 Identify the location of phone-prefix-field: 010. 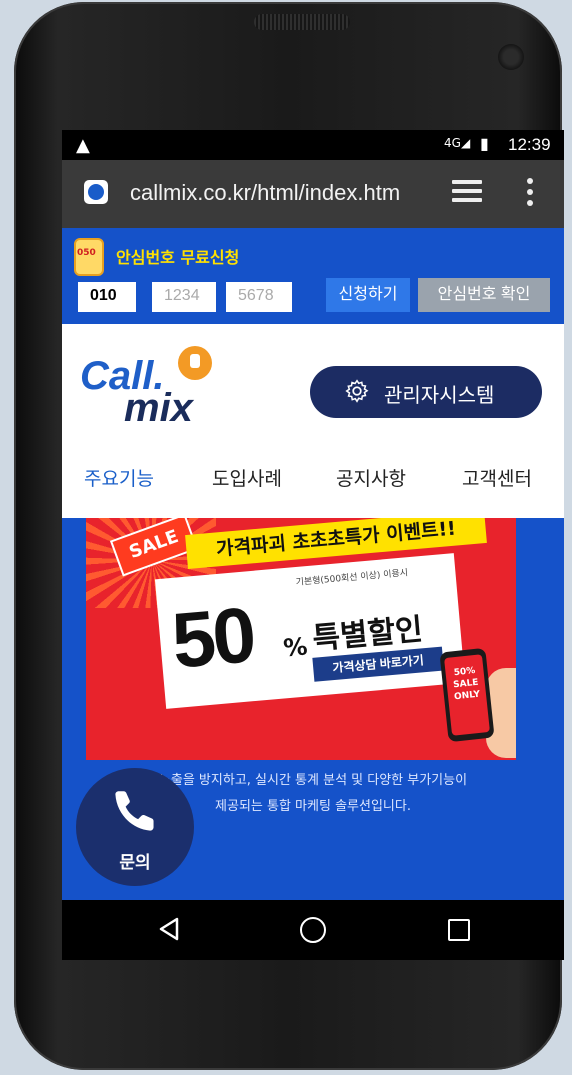
(107, 297).